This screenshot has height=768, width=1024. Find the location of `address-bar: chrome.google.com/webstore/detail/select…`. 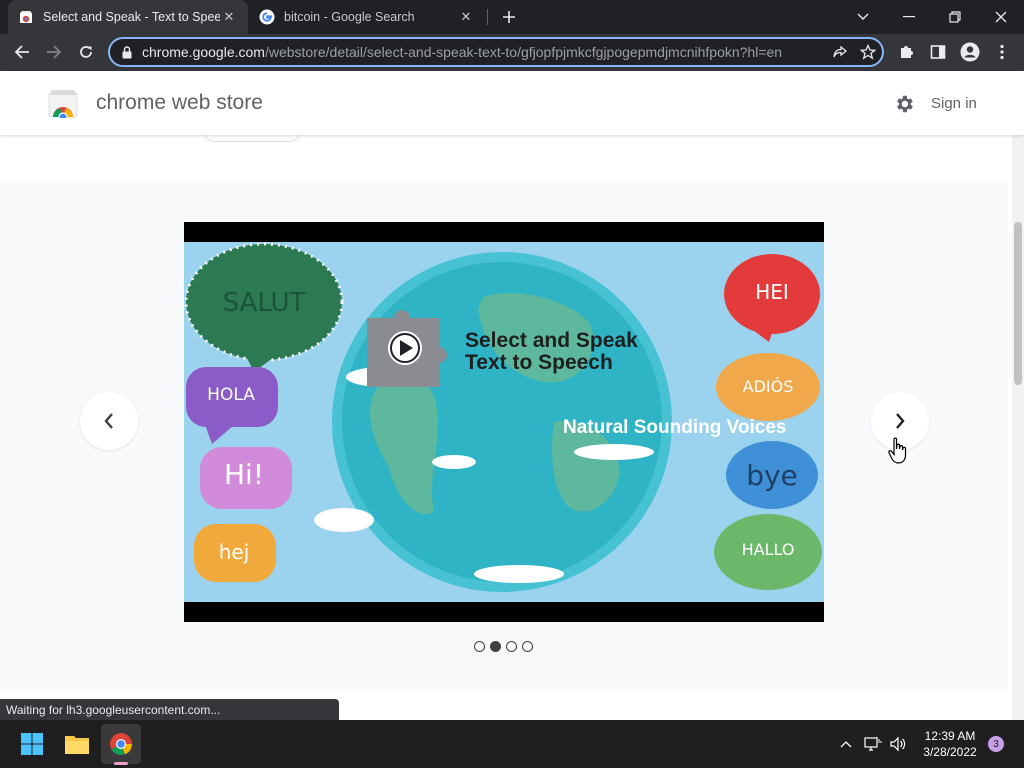

address-bar: chrome.google.com/webstore/detail/select… is located at coordinates (496, 52).